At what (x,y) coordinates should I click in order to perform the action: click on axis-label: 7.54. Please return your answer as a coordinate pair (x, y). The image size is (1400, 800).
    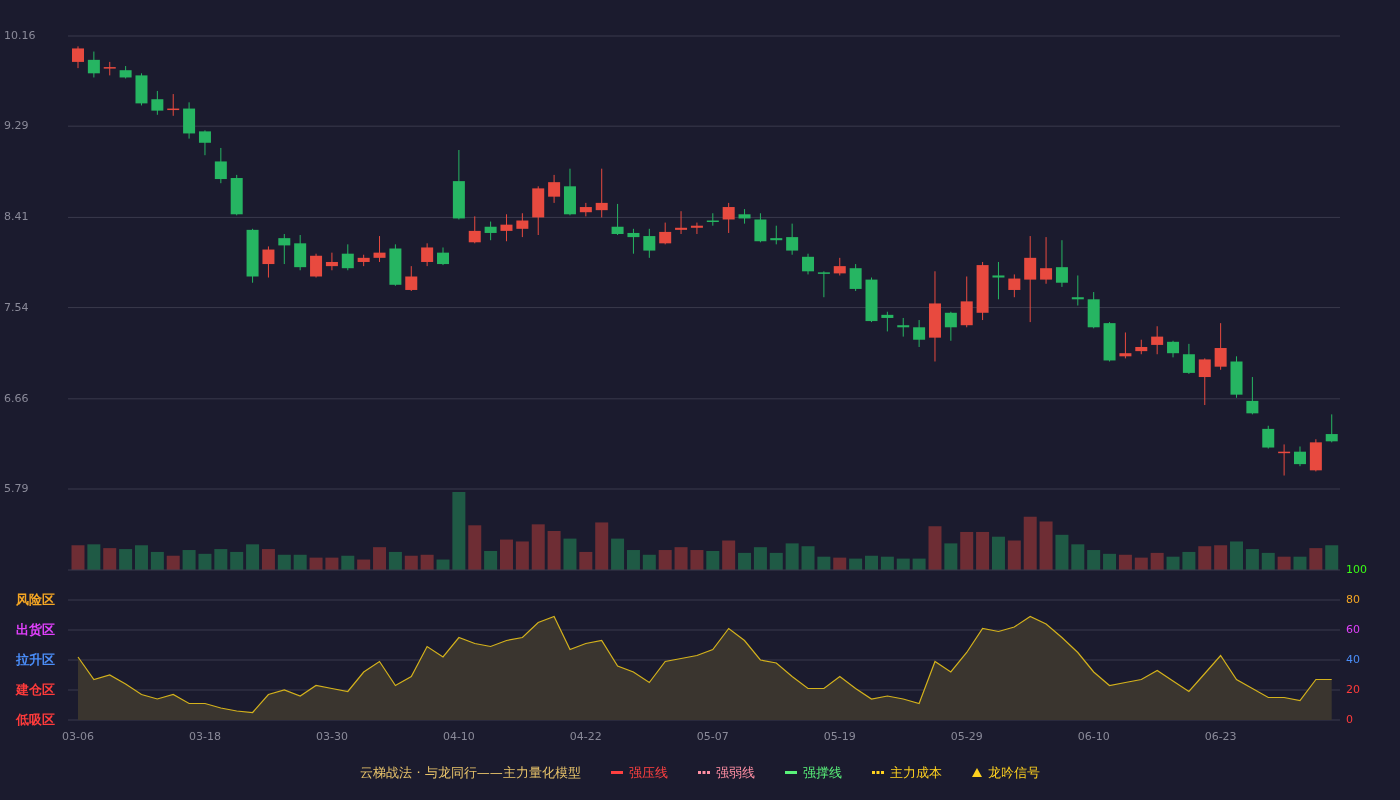
    Looking at the image, I should click on (16, 307).